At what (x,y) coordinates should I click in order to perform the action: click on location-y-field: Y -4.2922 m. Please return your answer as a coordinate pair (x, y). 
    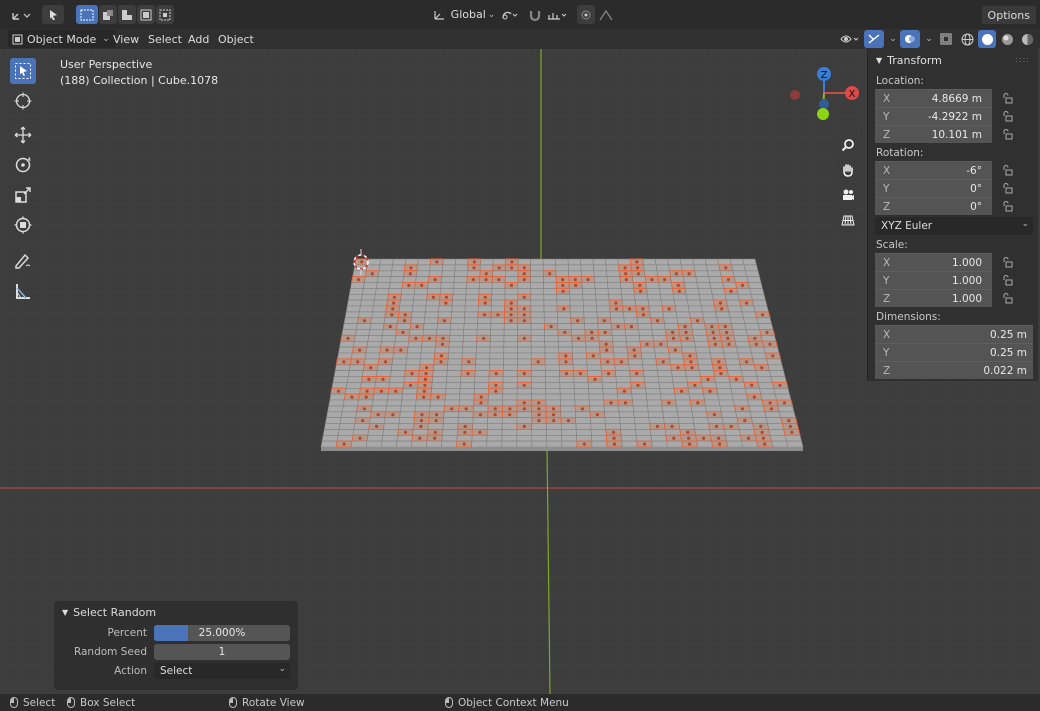
    Looking at the image, I should click on (933, 116).